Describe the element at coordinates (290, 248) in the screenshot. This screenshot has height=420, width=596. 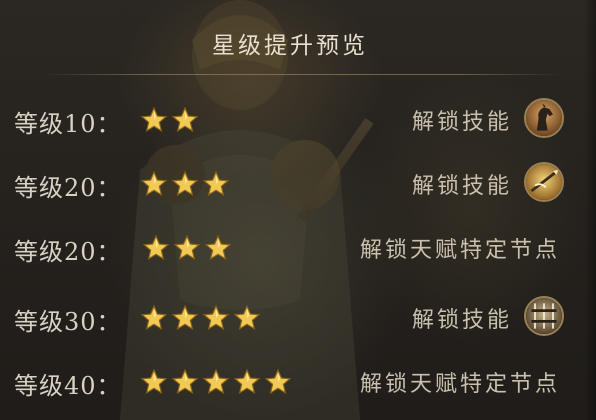
I see `level-row-3: 等级20： 解锁天赋特定节点` at that location.